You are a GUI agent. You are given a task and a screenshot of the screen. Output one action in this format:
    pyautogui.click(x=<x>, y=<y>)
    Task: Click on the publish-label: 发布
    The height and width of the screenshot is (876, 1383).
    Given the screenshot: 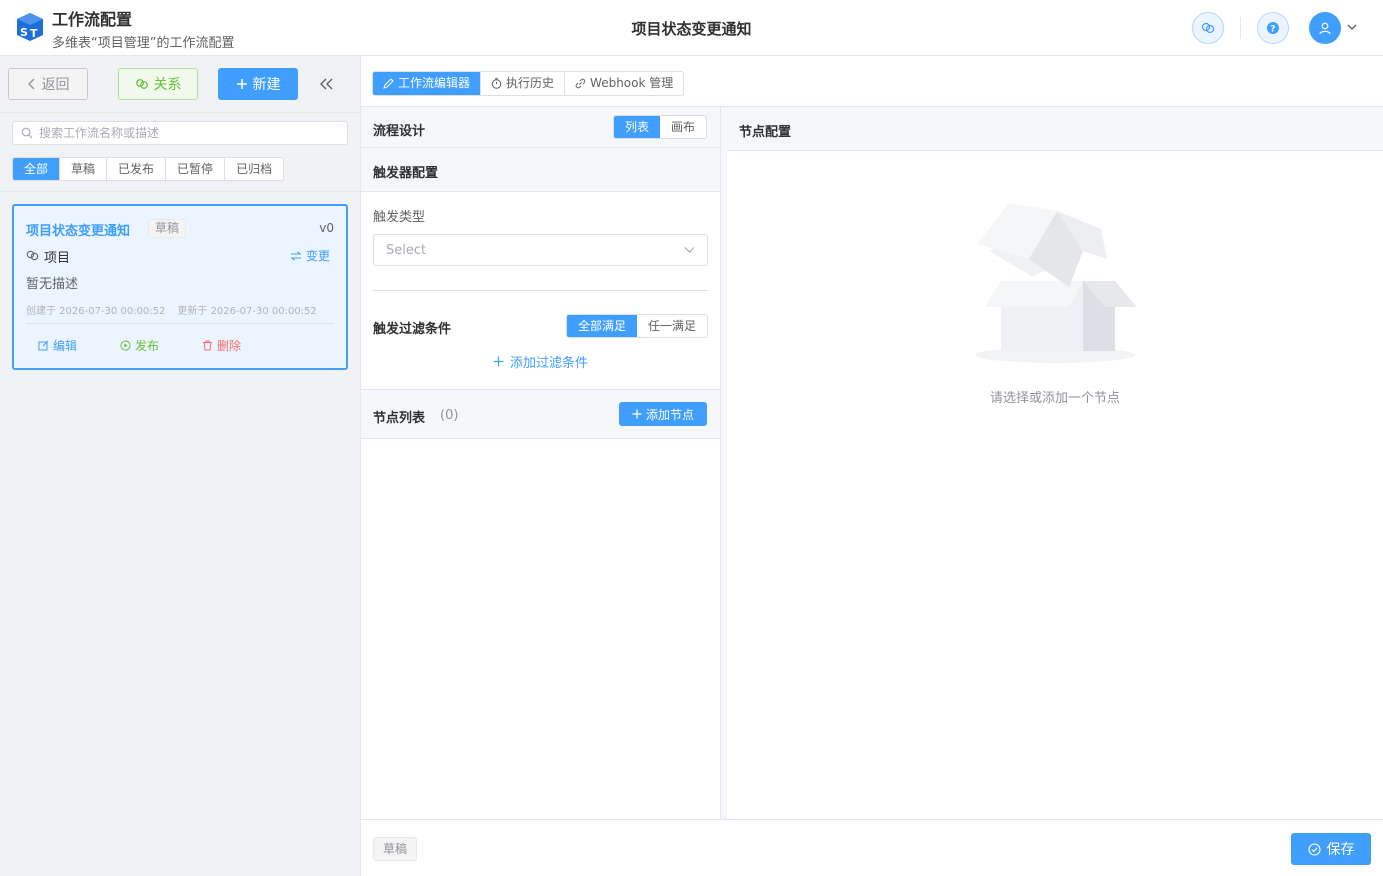 What is the action you would take?
    pyautogui.click(x=147, y=346)
    